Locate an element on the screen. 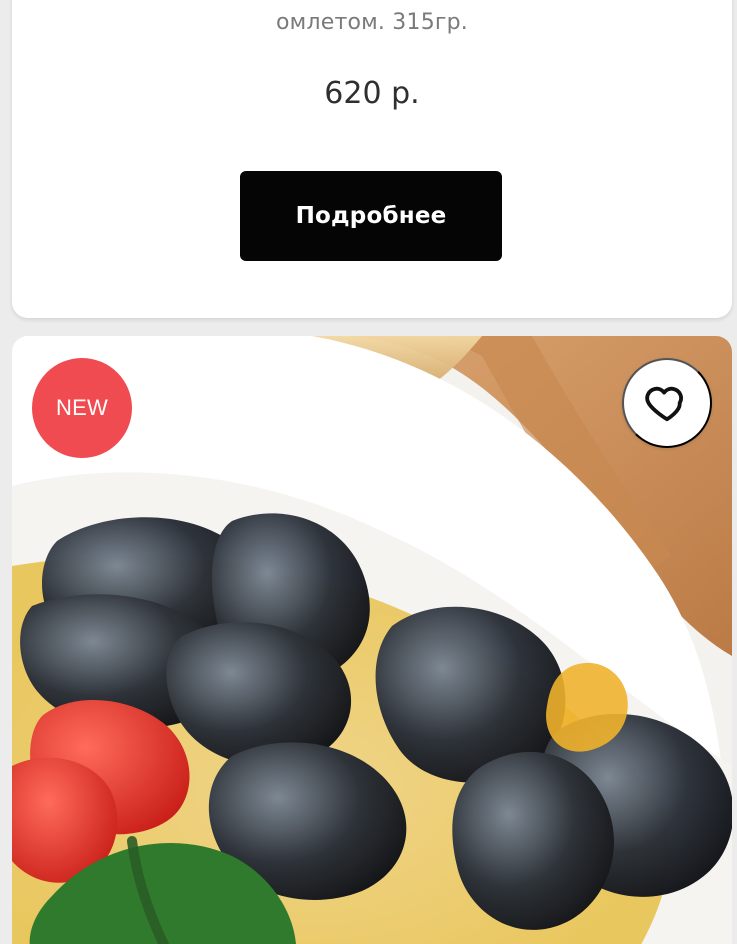  details-button: Подробнее is located at coordinates (371, 216).